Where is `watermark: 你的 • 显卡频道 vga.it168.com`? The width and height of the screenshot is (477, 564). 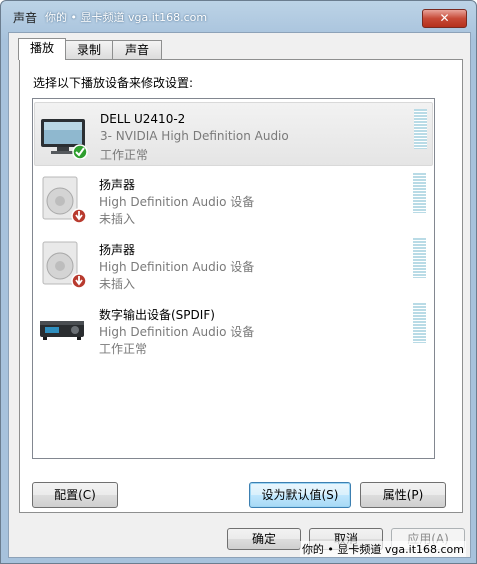 watermark: 你的 • 显卡频道 vga.it168.com is located at coordinates (382, 549).